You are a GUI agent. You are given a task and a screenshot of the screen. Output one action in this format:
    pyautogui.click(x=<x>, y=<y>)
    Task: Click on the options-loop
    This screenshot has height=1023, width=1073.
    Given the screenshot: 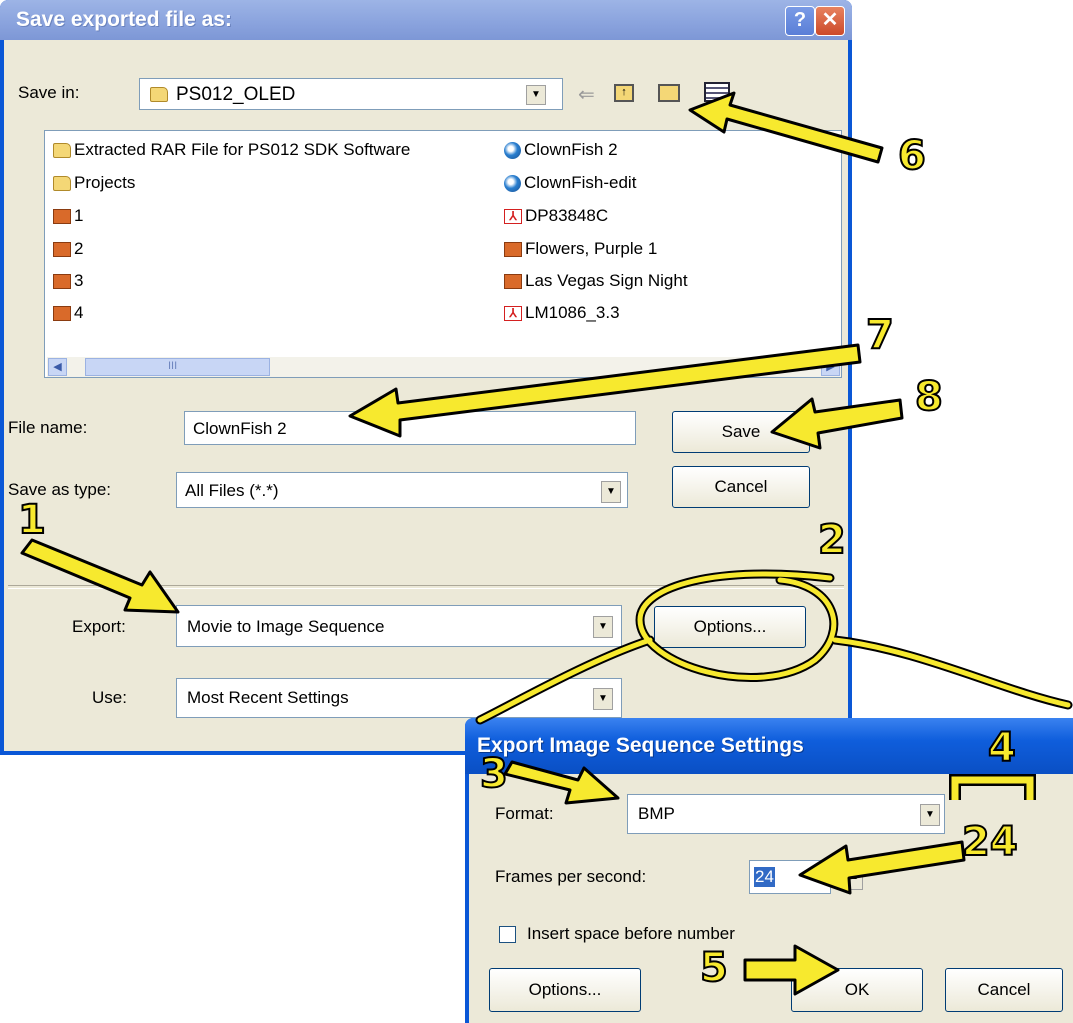 What is the action you would take?
    pyautogui.click(x=774, y=647)
    